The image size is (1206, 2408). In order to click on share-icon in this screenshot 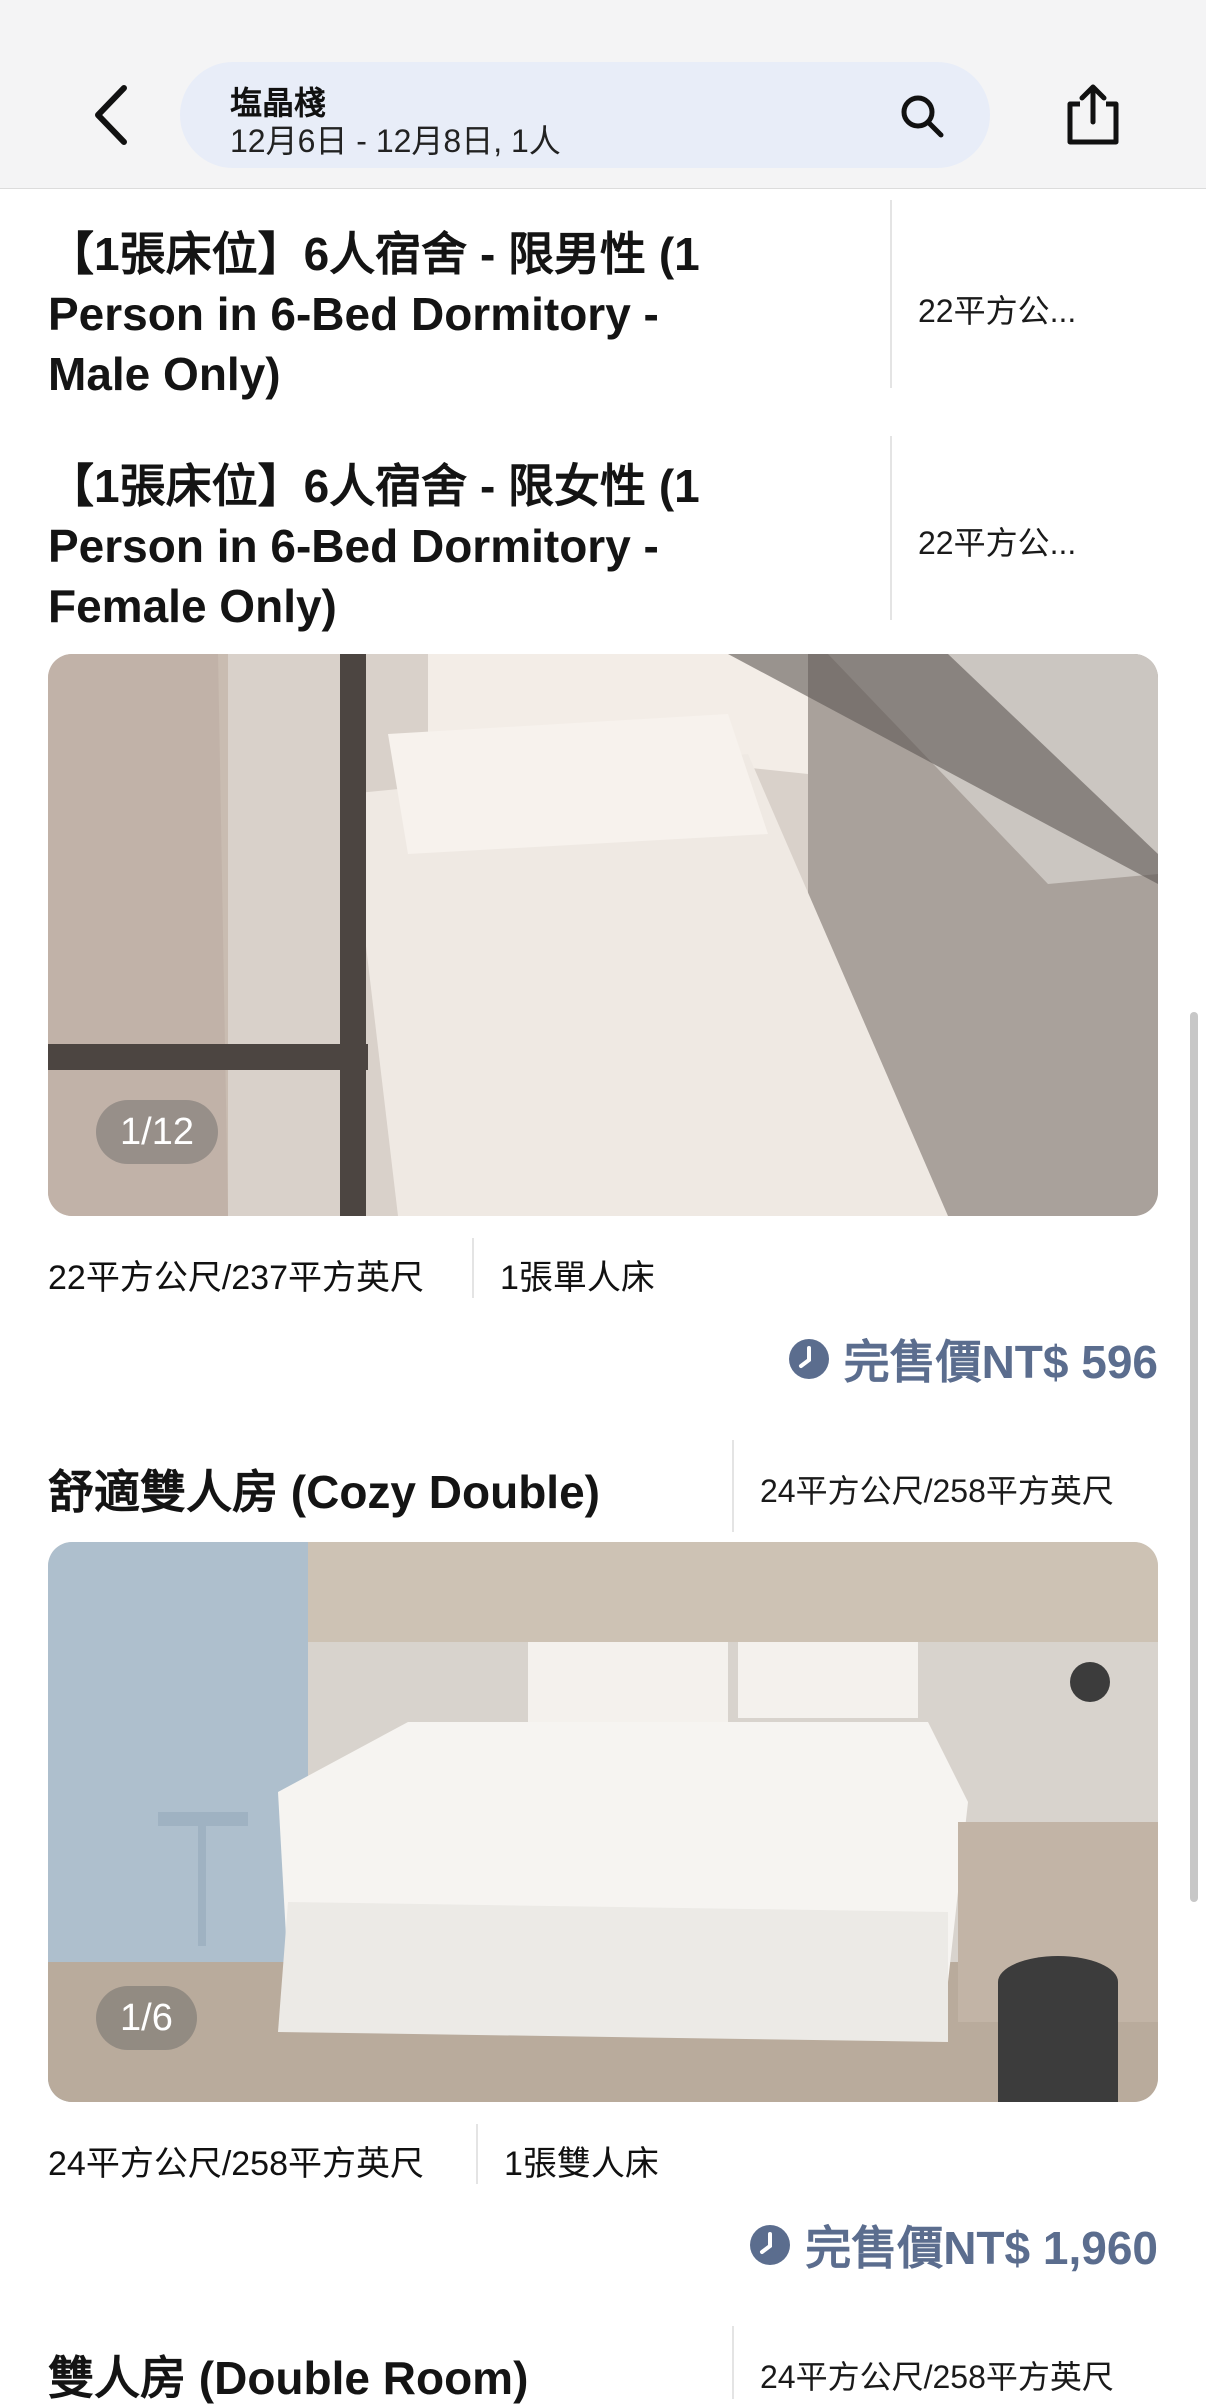, I will do `click(1093, 115)`.